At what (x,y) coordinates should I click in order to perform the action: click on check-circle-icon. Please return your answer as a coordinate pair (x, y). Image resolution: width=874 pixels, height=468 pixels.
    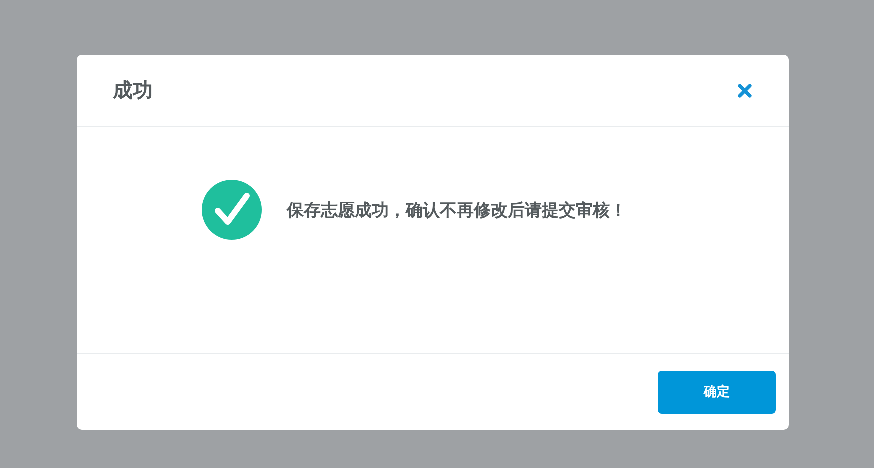
    Looking at the image, I should click on (232, 210).